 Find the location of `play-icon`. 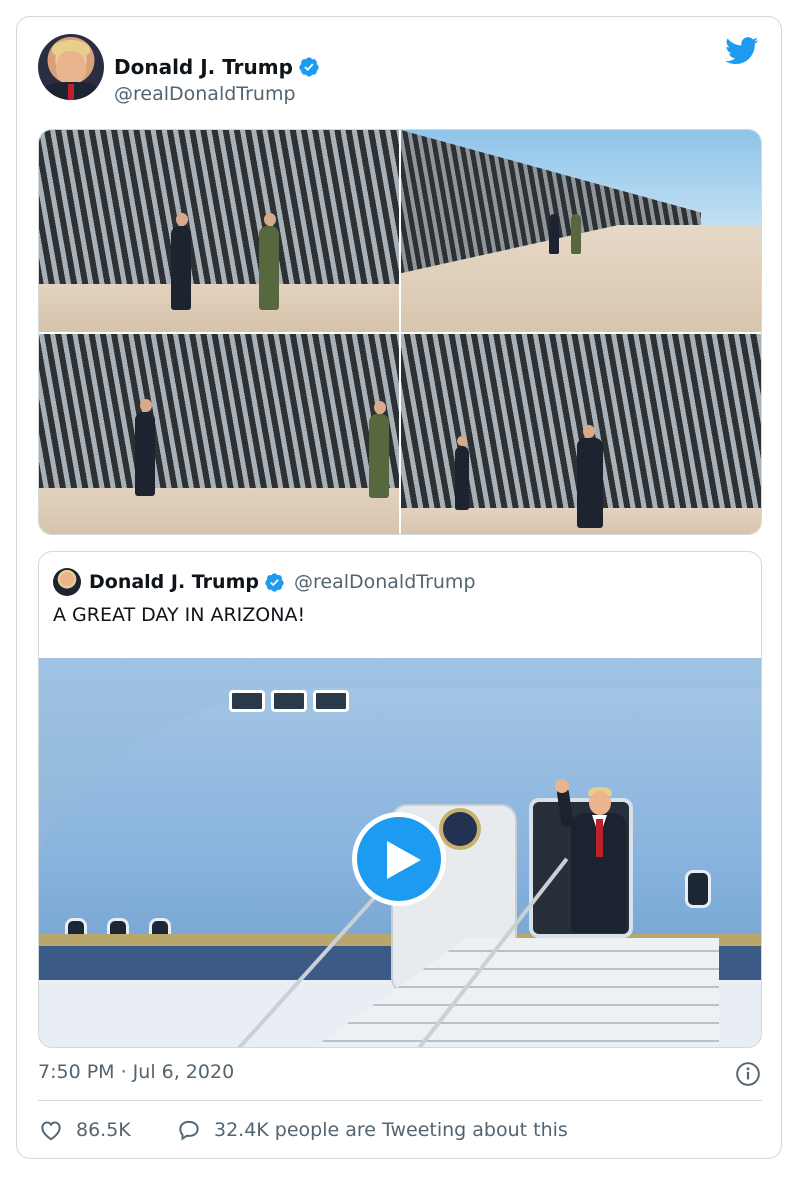

play-icon is located at coordinates (404, 860).